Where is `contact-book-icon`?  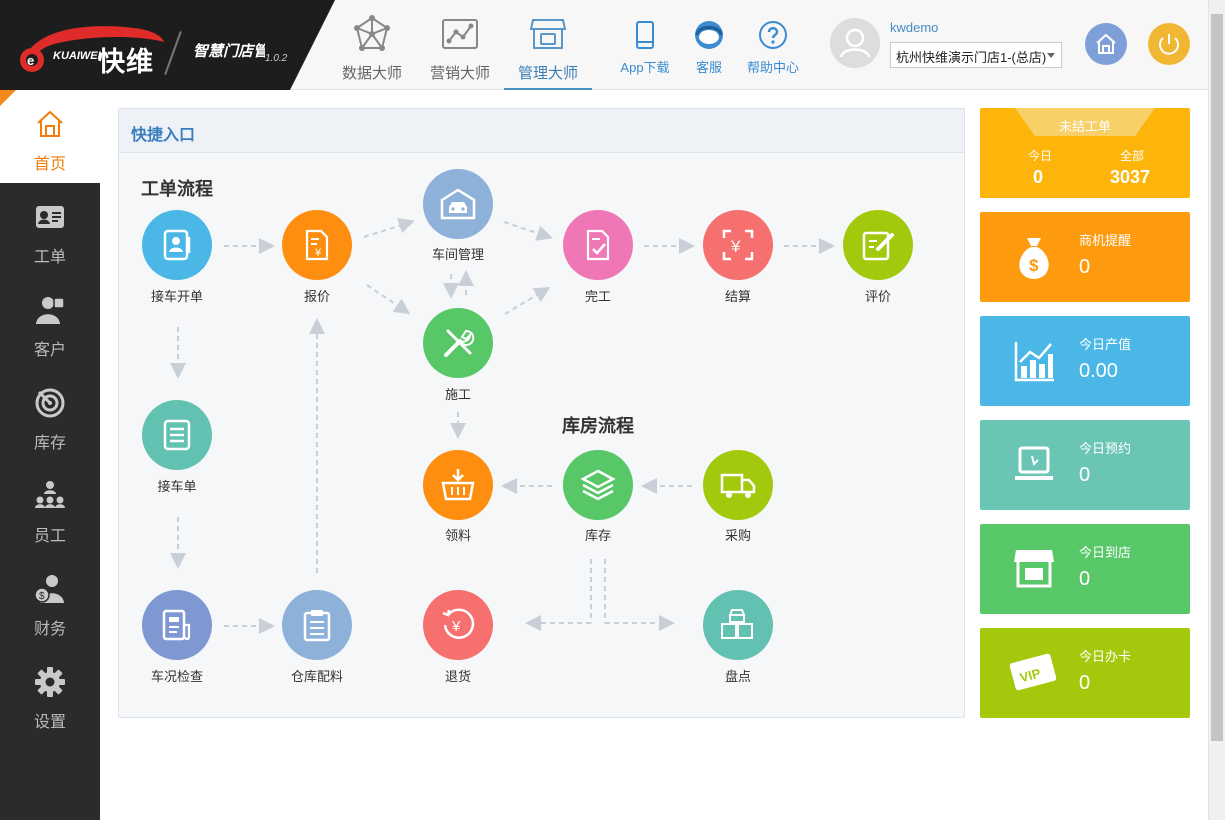
contact-book-icon is located at coordinates (177, 245).